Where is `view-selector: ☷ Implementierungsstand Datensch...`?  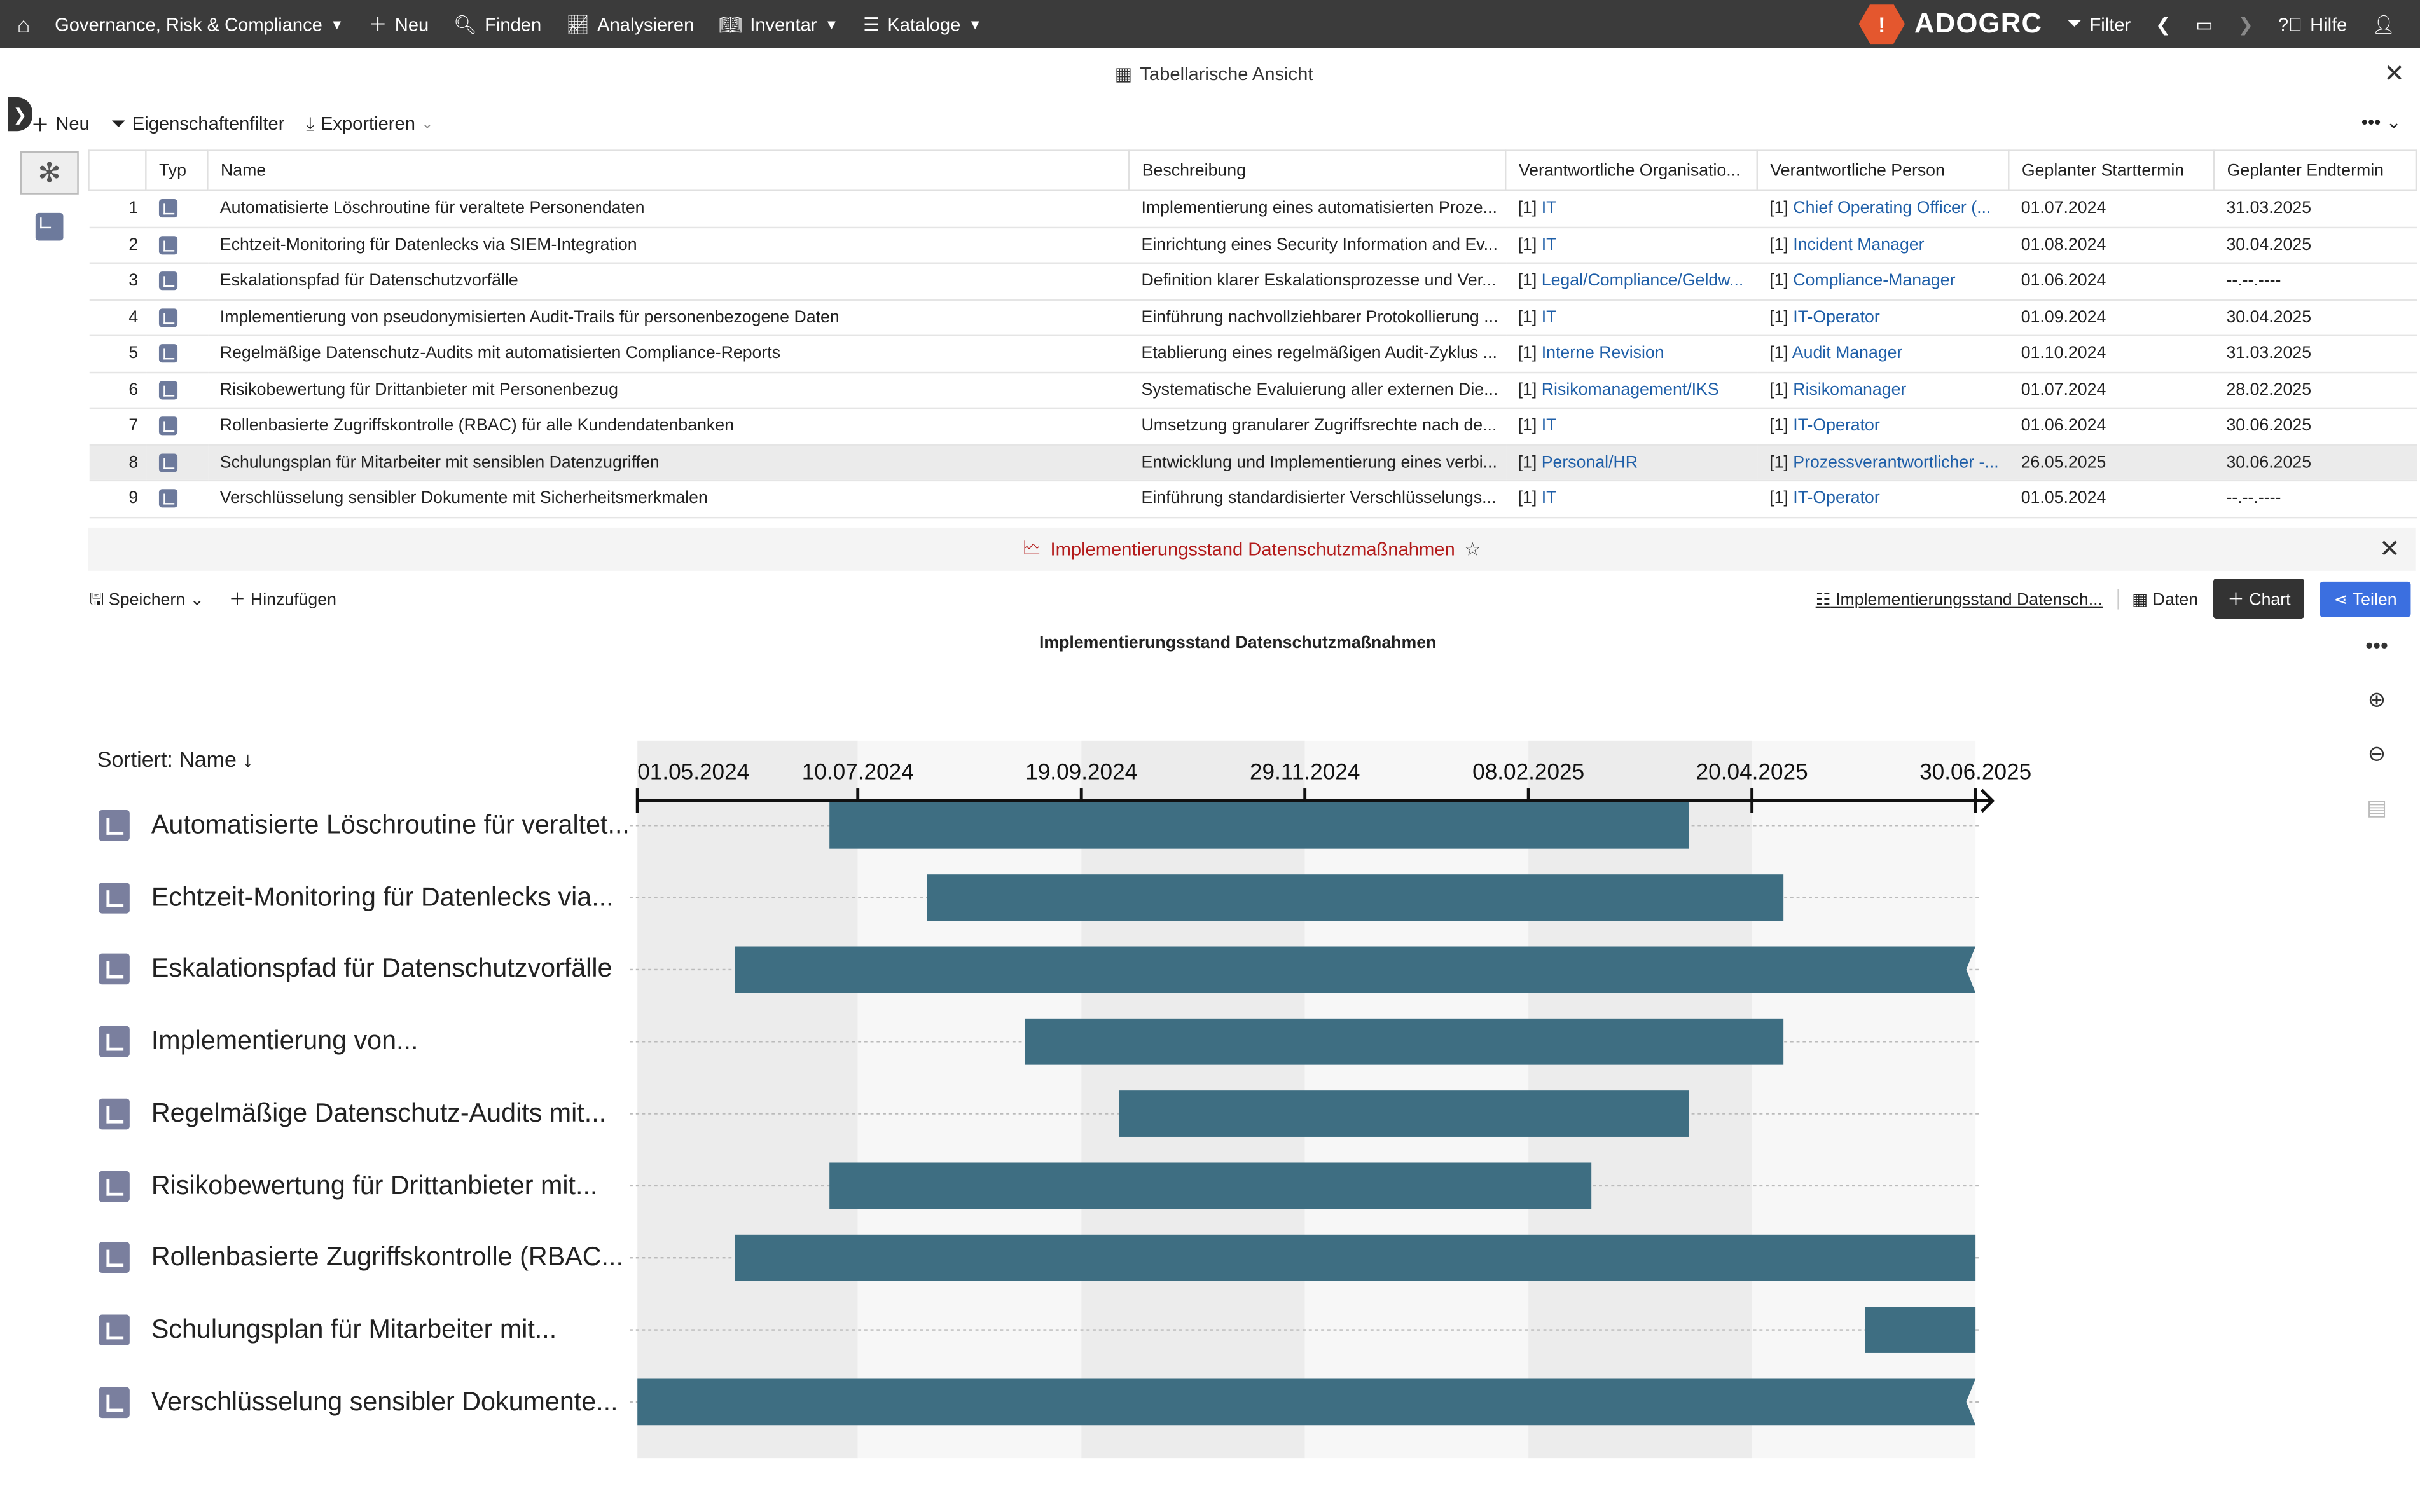
view-selector: ☷ Implementierungsstand Datensch... is located at coordinates (1960, 598).